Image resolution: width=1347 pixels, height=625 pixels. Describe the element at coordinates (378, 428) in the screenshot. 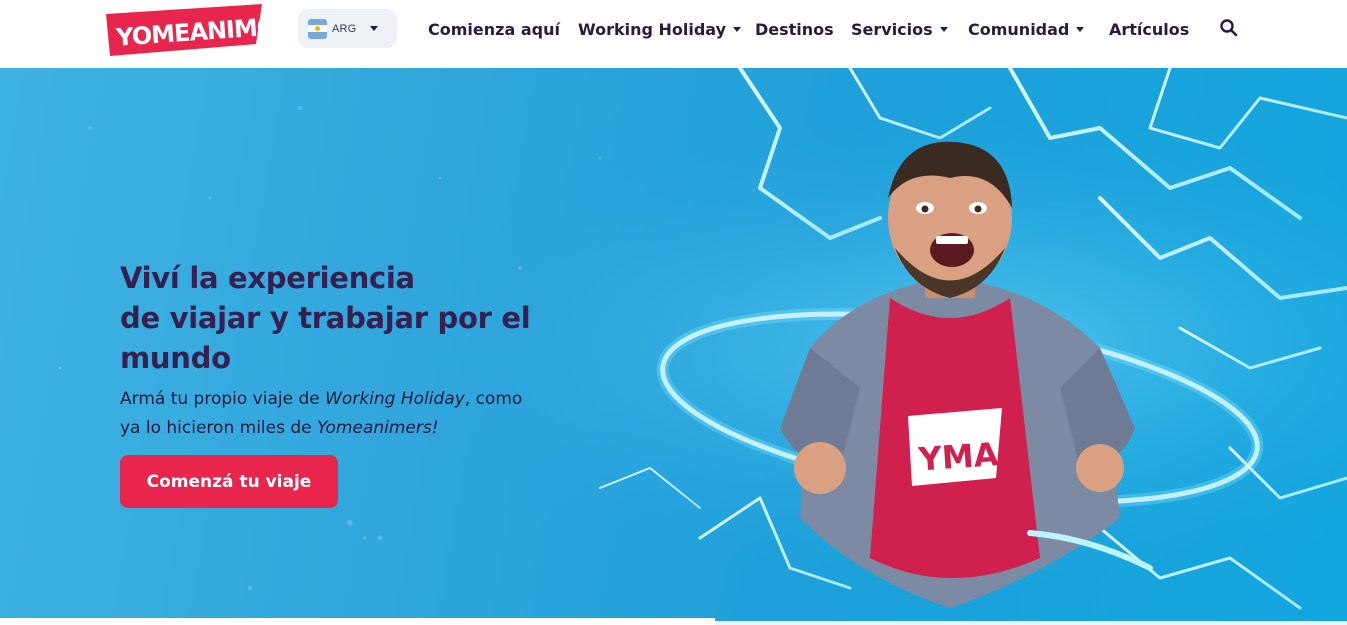

I see `subtext-italic-2: Yomeanimers!` at that location.